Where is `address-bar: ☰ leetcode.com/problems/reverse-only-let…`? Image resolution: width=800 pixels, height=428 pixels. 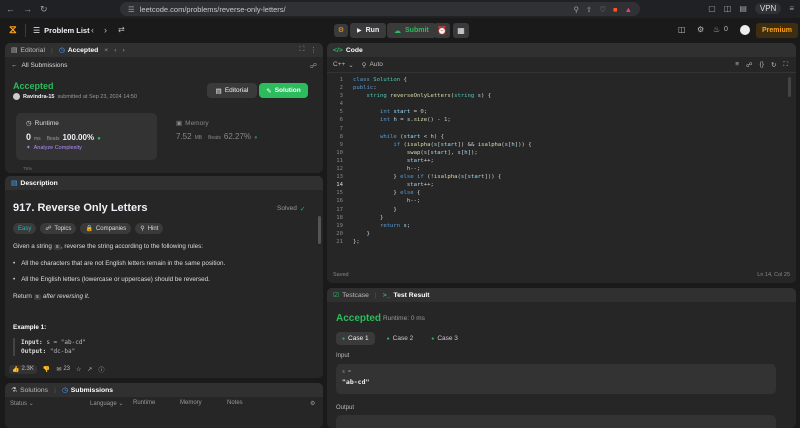 address-bar: ☰ leetcode.com/problems/reverse-only-let… is located at coordinates (380, 9).